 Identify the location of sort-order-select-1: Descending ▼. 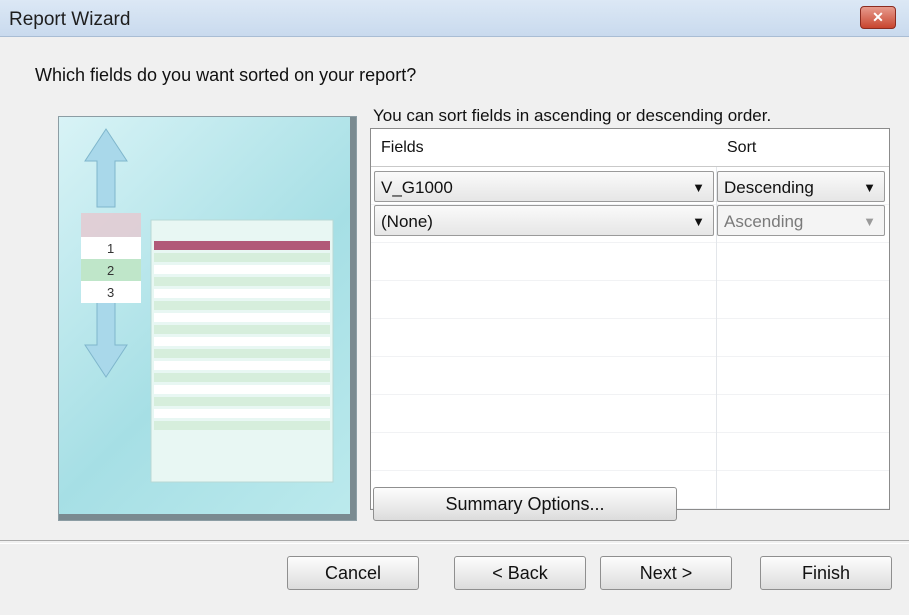
(801, 186).